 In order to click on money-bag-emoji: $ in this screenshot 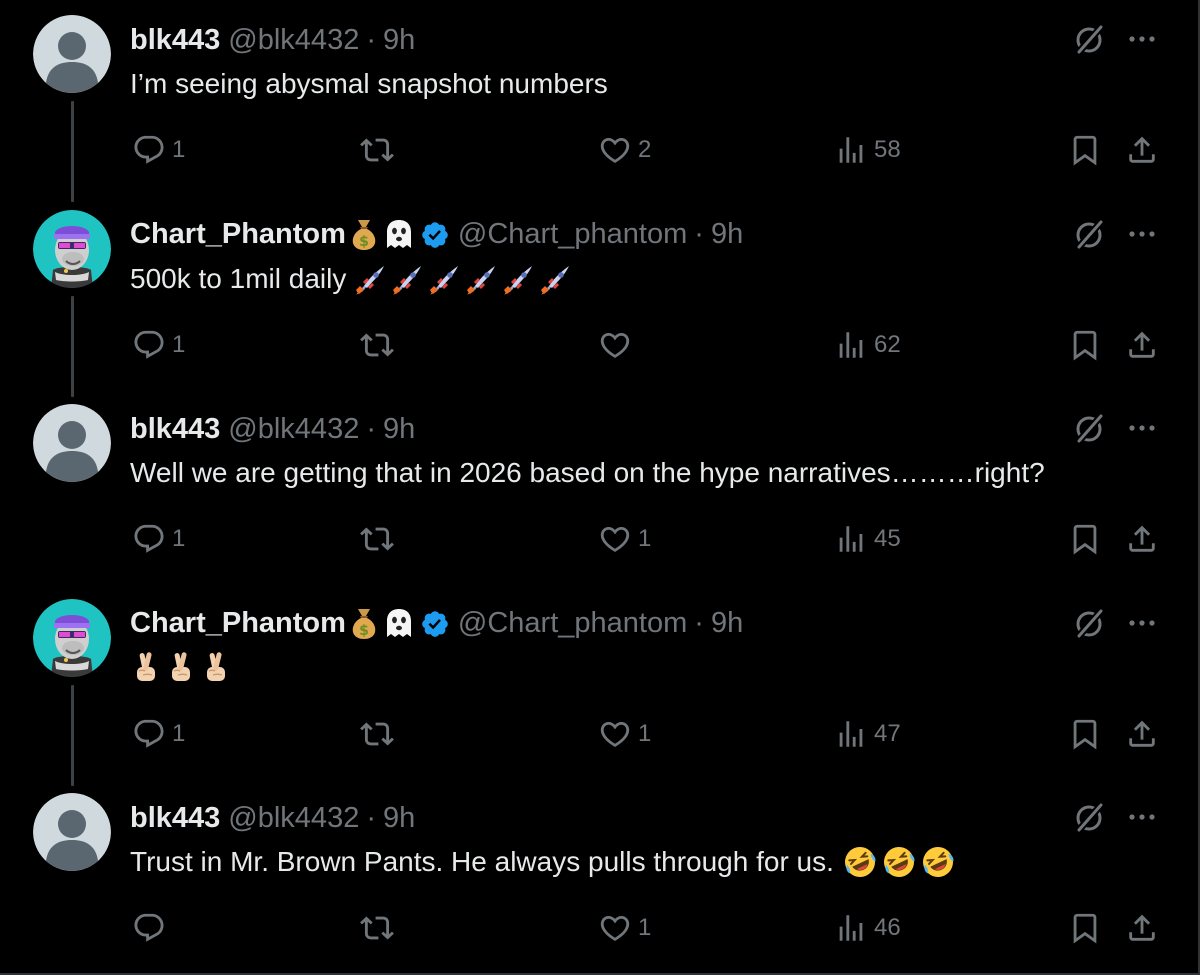, I will do `click(364, 235)`.